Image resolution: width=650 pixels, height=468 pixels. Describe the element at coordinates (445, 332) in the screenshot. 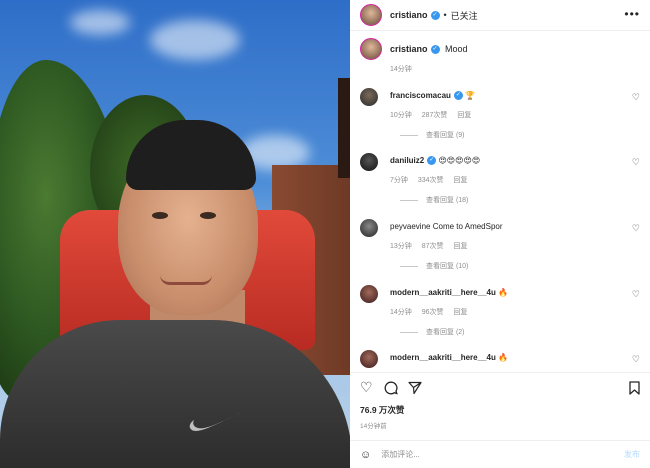

I see `view-replies-label: 查看回复 (2)` at that location.